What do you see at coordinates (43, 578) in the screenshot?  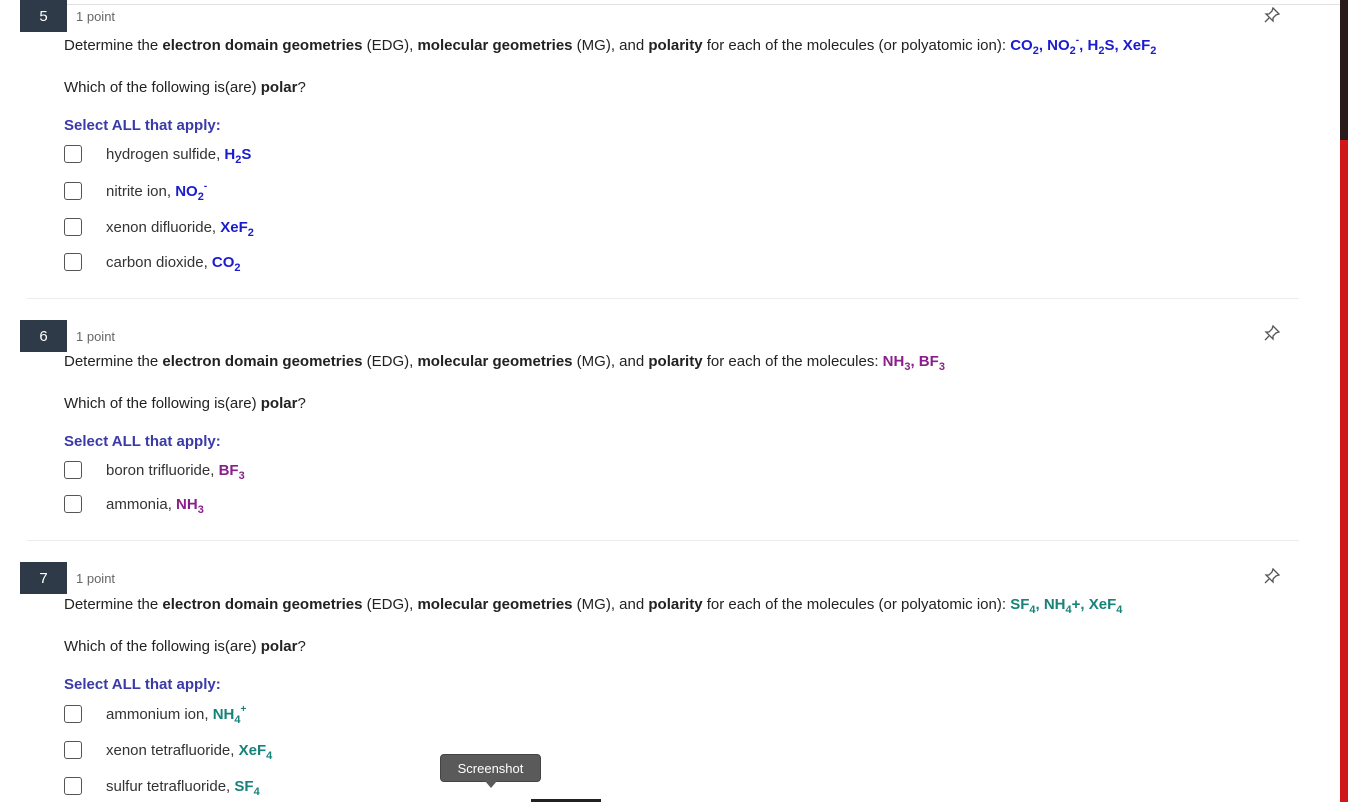 I see `question-number: 7` at bounding box center [43, 578].